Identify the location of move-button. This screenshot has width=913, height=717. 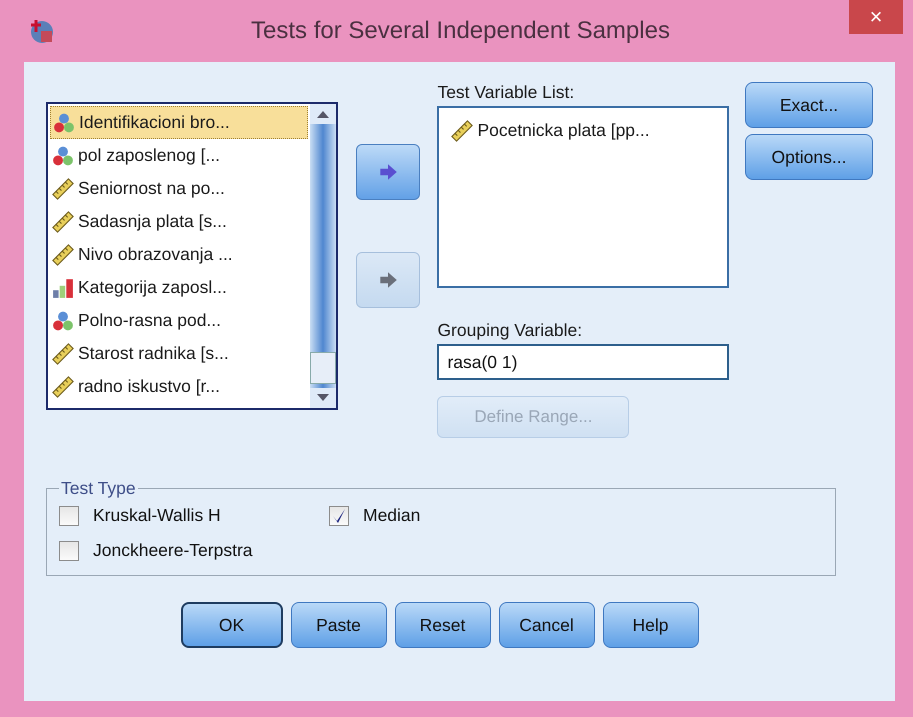
(388, 172).